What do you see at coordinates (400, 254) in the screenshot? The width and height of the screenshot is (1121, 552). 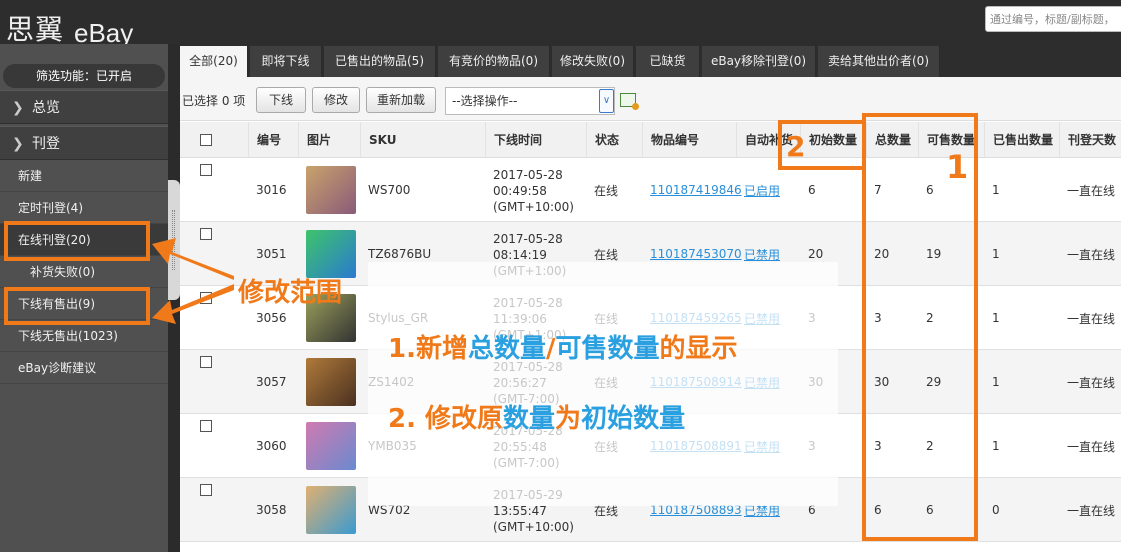 I see `listing-sku: TZ6876BU` at bounding box center [400, 254].